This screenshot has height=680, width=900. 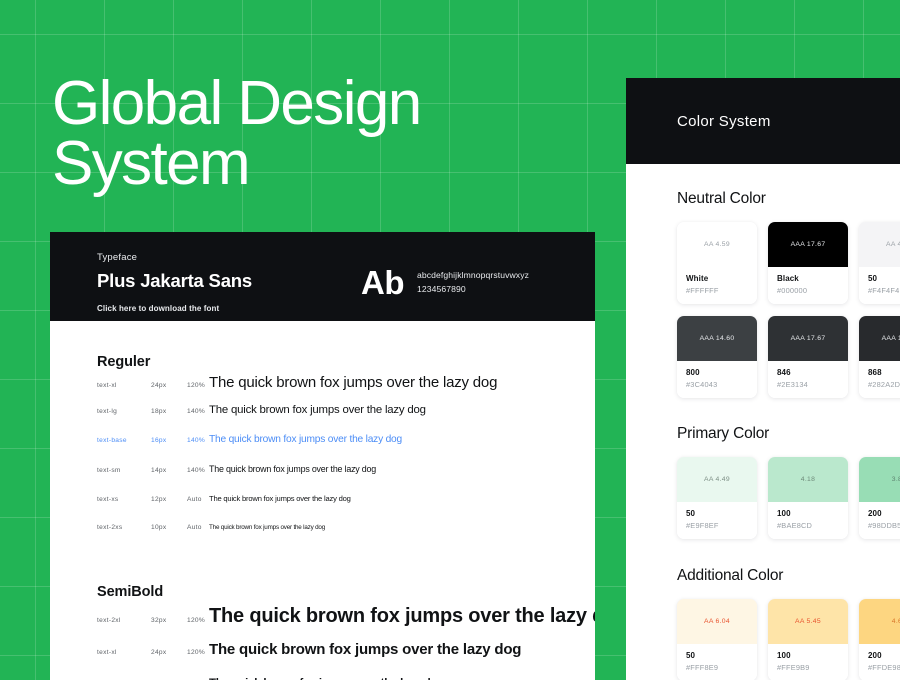 What do you see at coordinates (879, 244) in the screenshot?
I see `swatch-chip: AA 4.59` at bounding box center [879, 244].